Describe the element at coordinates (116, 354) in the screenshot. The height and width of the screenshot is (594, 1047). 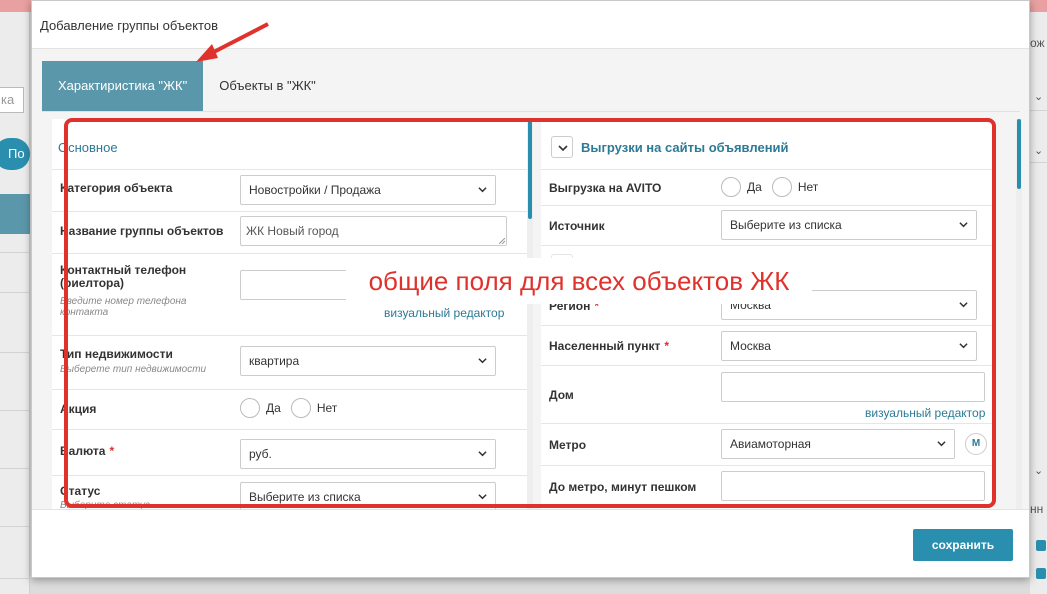
I see `field-label: Тип недвижимости` at that location.